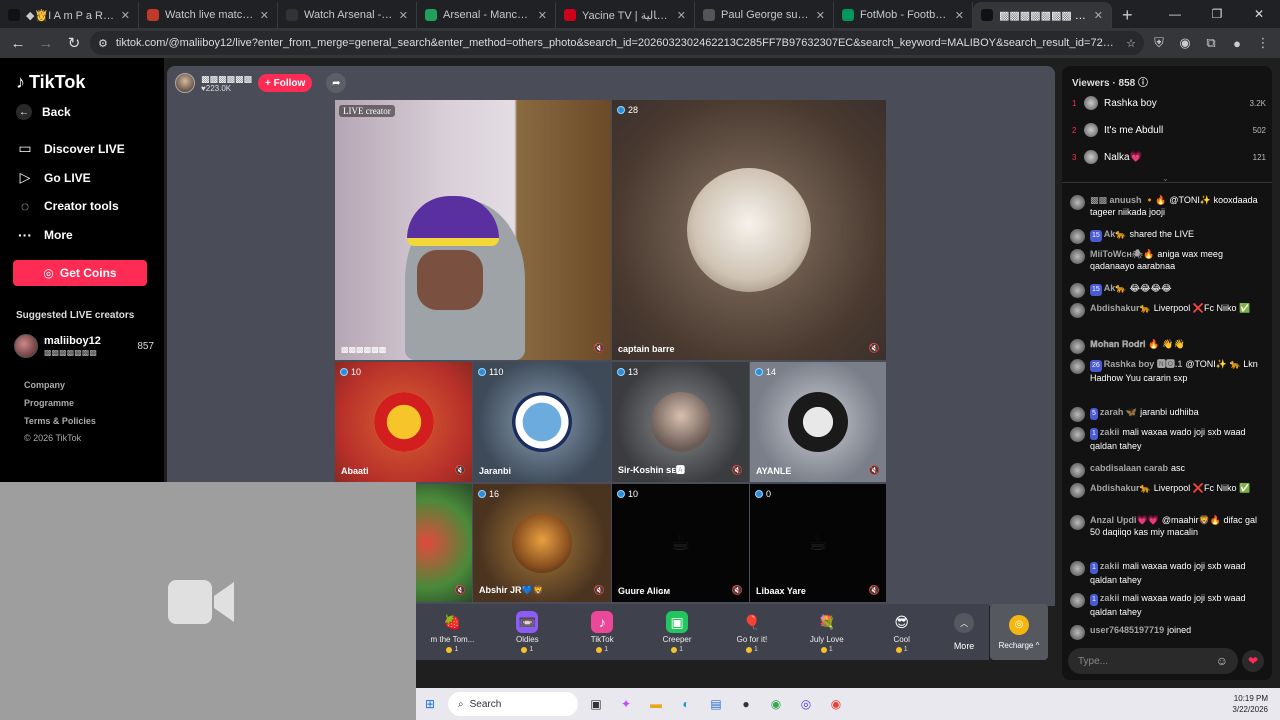  Describe the element at coordinates (752, 632) in the screenshot. I see `gift-item: 🎈 Go for it! 1` at that location.